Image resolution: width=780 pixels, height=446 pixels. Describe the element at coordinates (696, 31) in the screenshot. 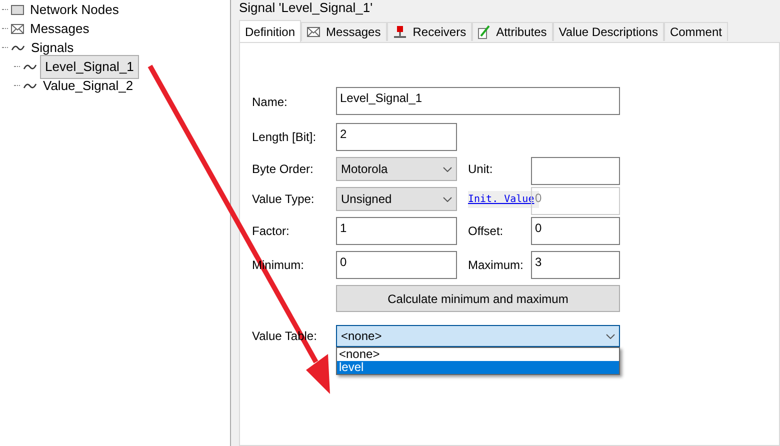

I see `tab: Comment` at that location.